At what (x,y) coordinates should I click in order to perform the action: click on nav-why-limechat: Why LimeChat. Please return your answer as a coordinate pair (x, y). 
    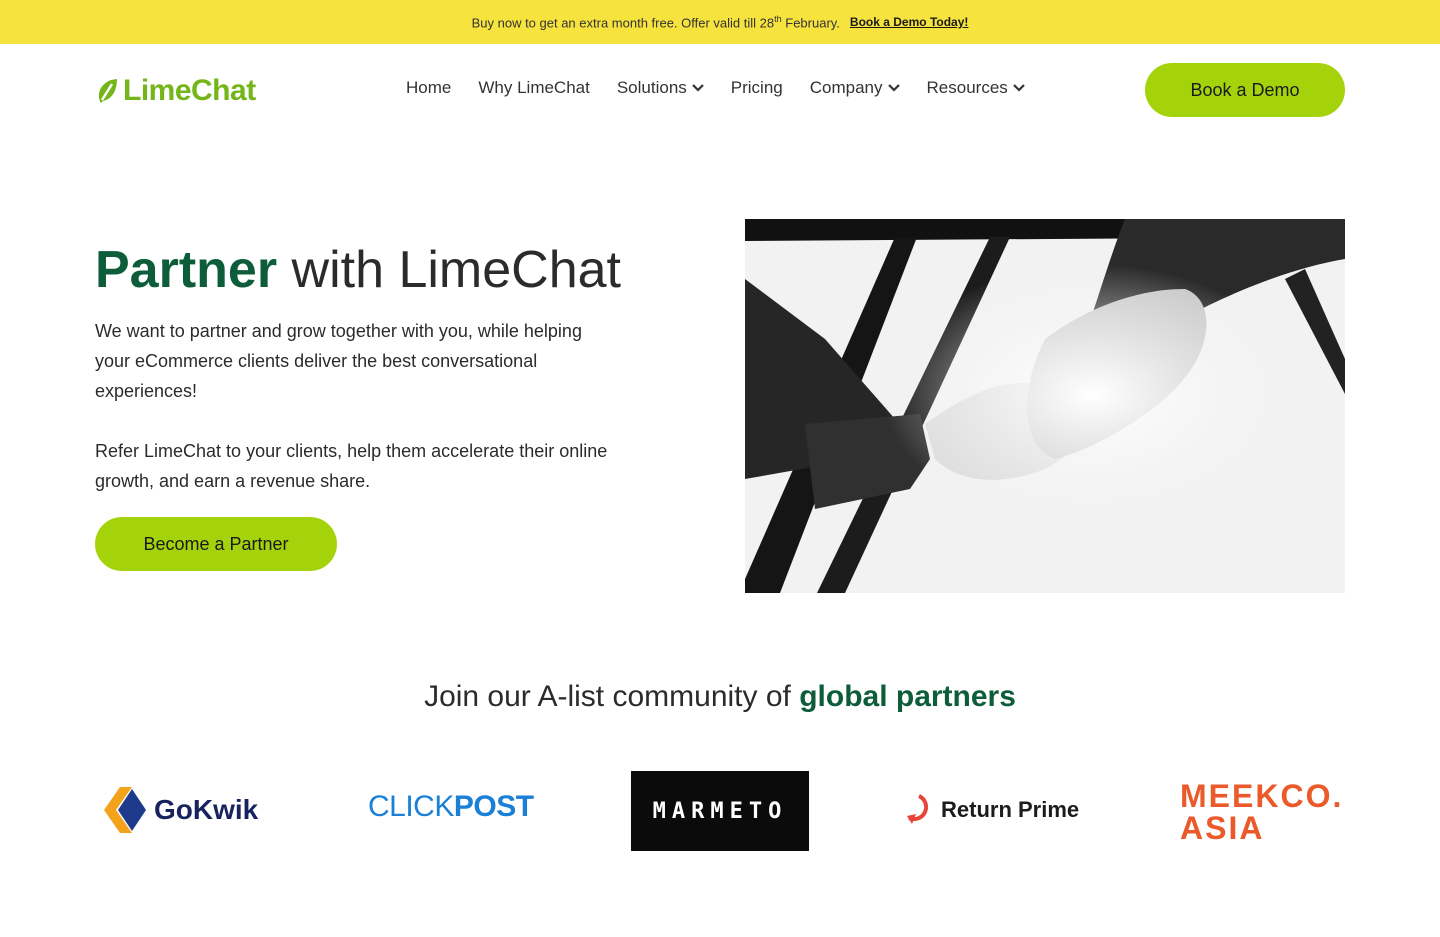
    Looking at the image, I should click on (533, 88).